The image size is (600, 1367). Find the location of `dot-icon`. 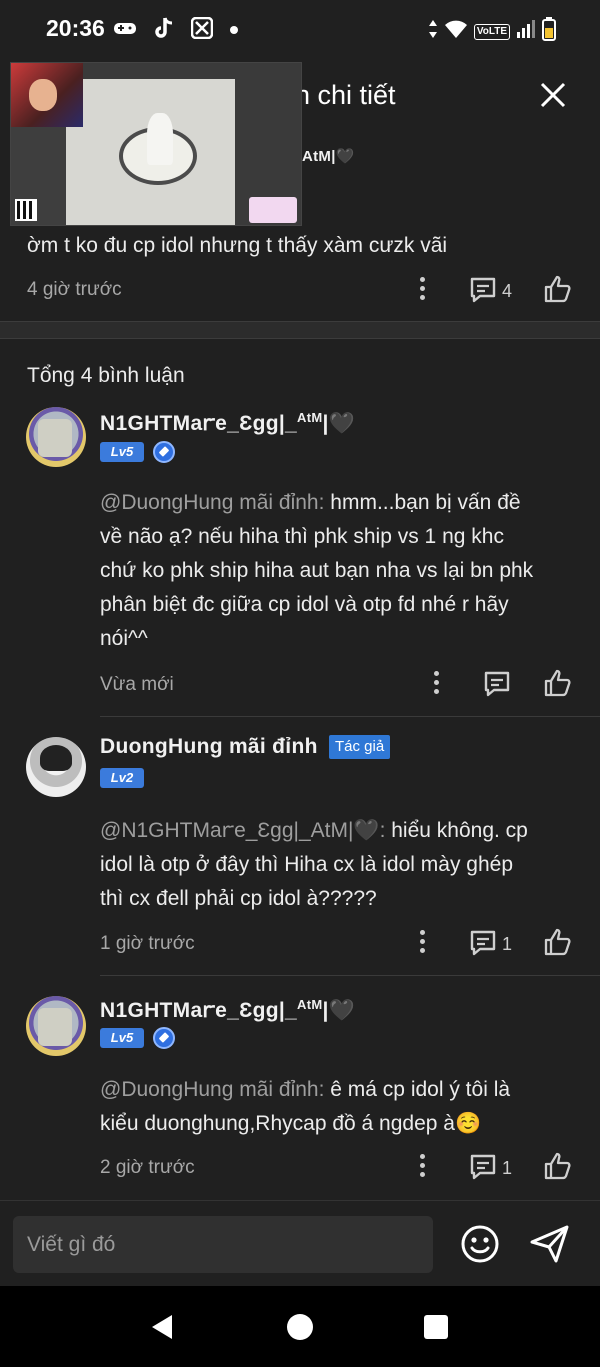

dot-icon is located at coordinates (234, 31).